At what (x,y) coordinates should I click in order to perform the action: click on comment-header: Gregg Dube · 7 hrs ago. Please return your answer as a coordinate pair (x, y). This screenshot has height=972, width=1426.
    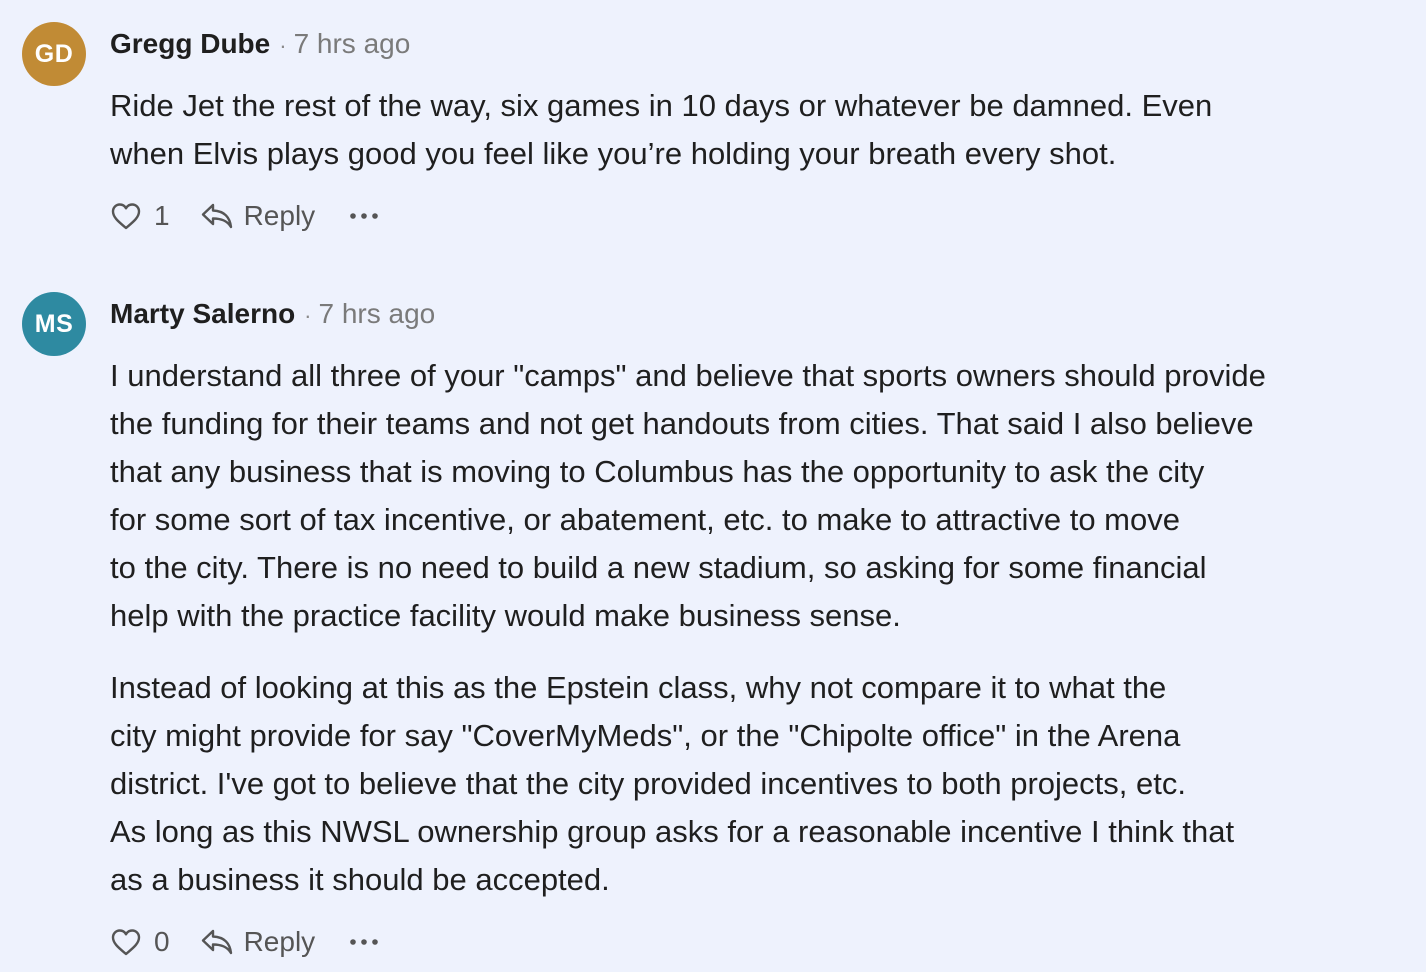
    Looking at the image, I should click on (260, 46).